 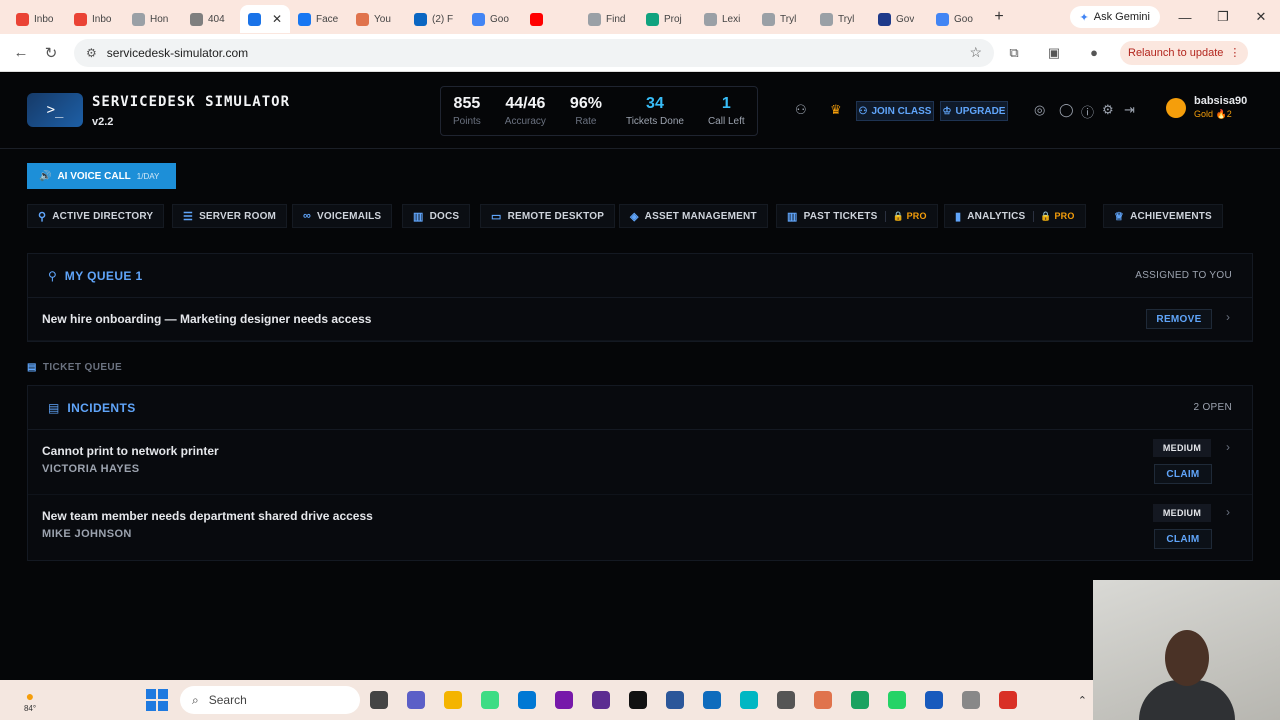 I want to click on browser-tab, so click(x=551, y=19).